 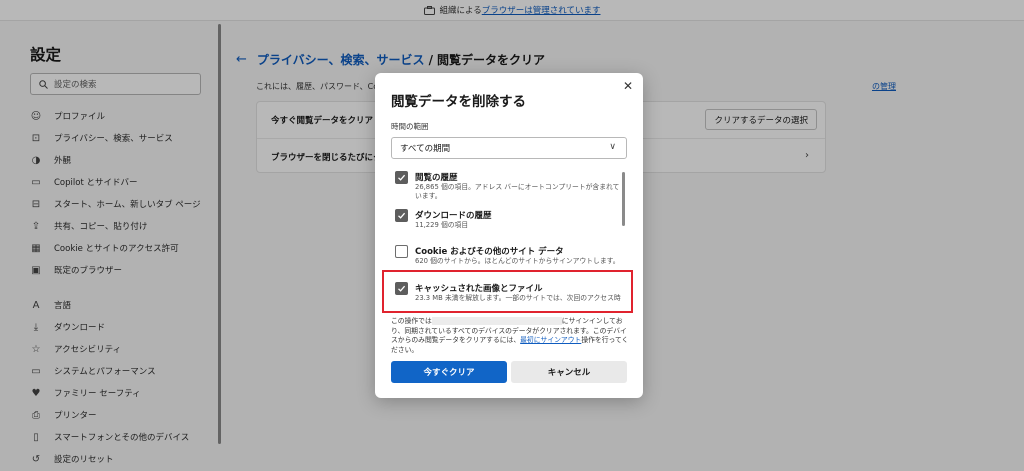 I want to click on option-title: ダウンロードの履歴, so click(x=453, y=216).